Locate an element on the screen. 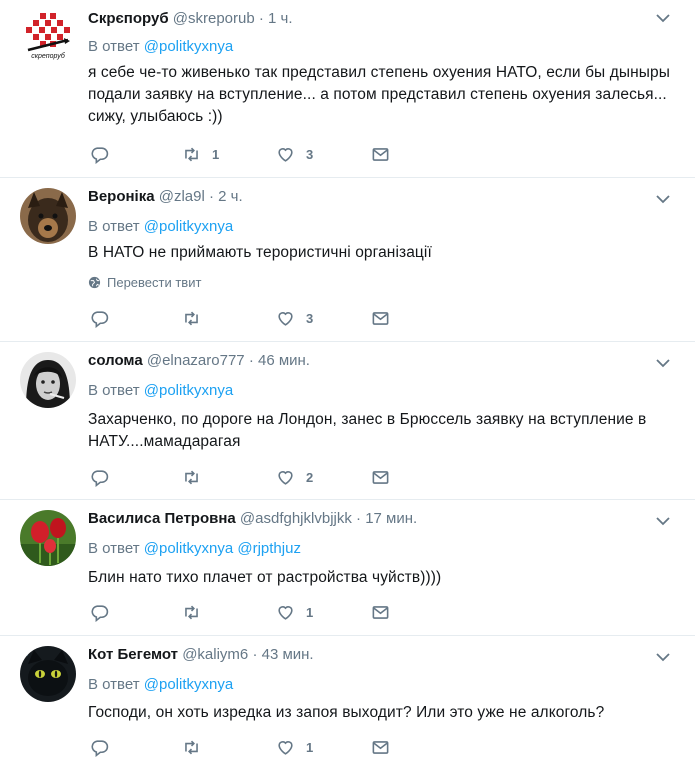  display-name: Скрєпоруб is located at coordinates (128, 18).